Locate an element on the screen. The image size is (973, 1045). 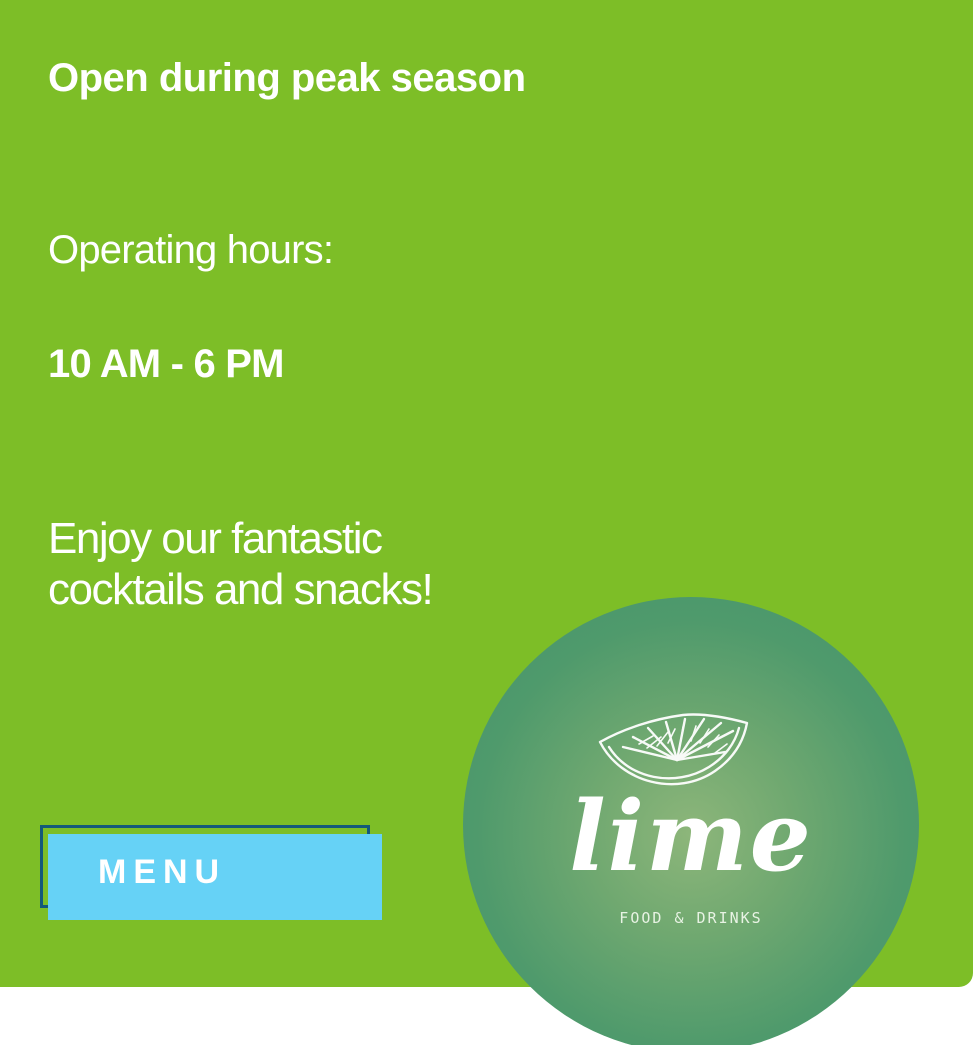
brand-subtitle: FOOD & DRINKS is located at coordinates (691, 918).